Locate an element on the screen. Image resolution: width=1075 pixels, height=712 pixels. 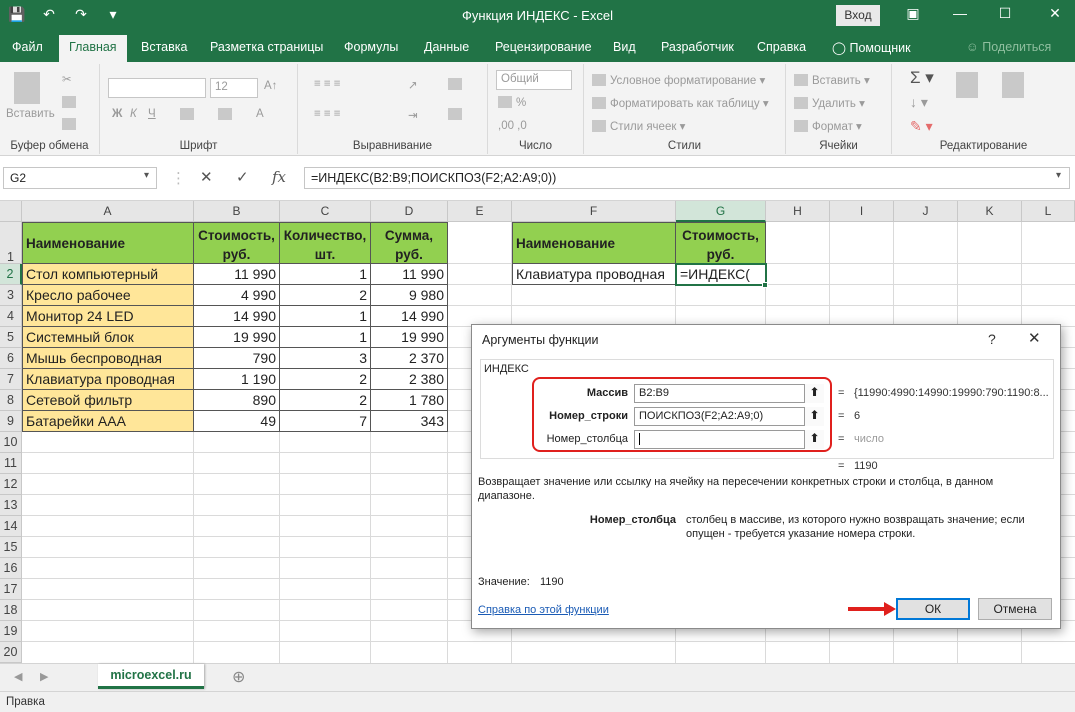
table-cell: 11 990 is located at coordinates (237, 274).